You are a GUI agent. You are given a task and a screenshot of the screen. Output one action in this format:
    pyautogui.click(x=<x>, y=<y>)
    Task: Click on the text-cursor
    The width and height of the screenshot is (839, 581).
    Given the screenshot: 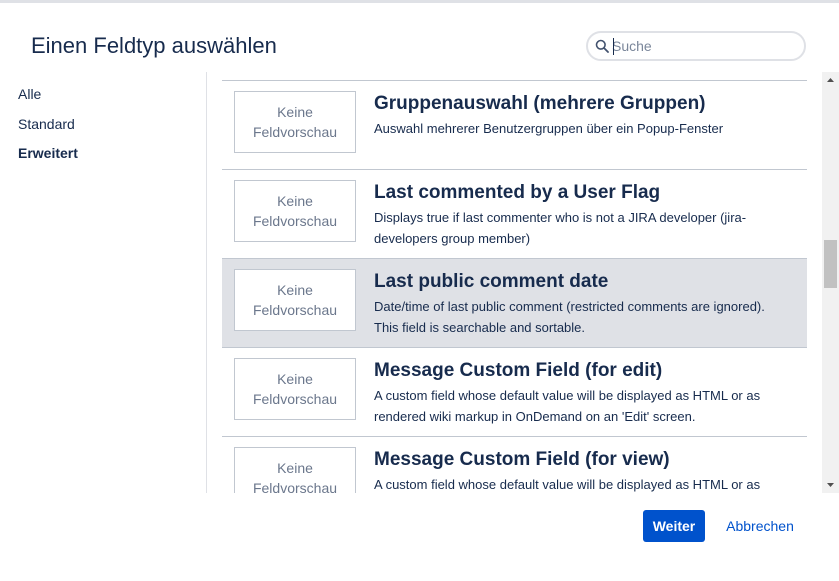 What is the action you would take?
    pyautogui.click(x=613, y=46)
    